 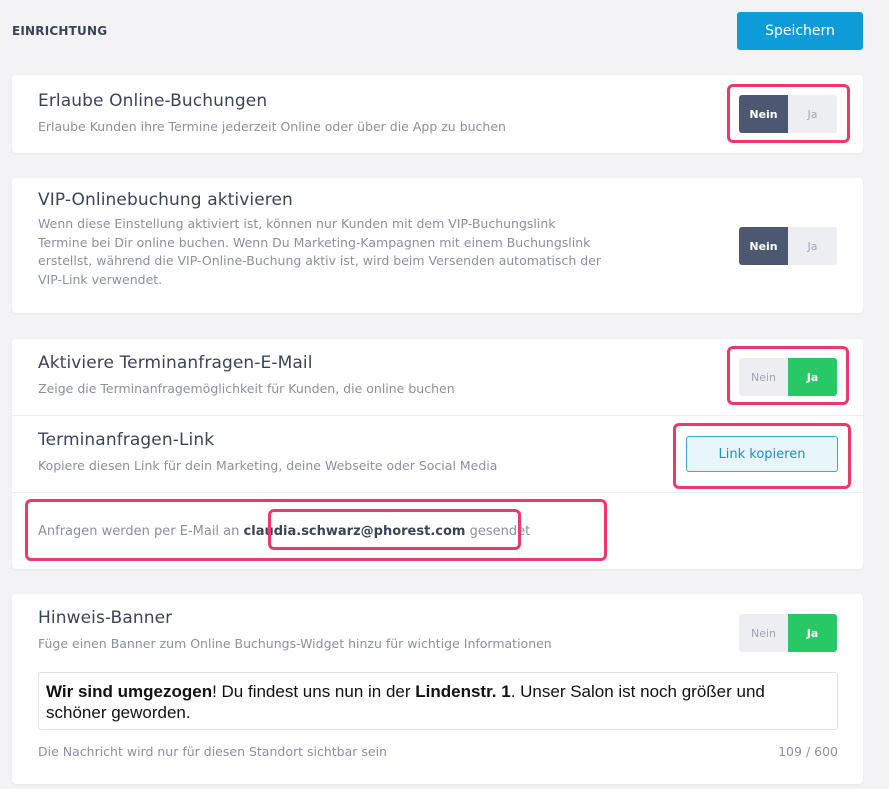 I want to click on banner-message-bold: Lindenstr. 1, so click(x=463, y=691).